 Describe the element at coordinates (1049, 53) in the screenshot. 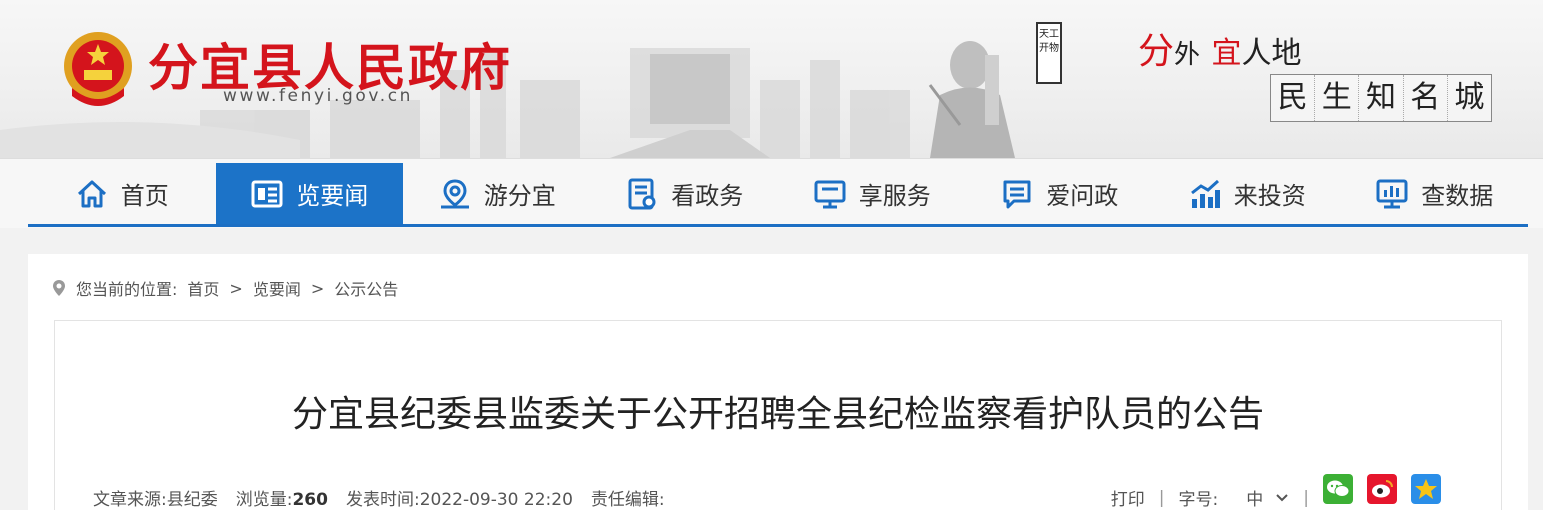

I see `seal-stamp: 天工开物` at that location.